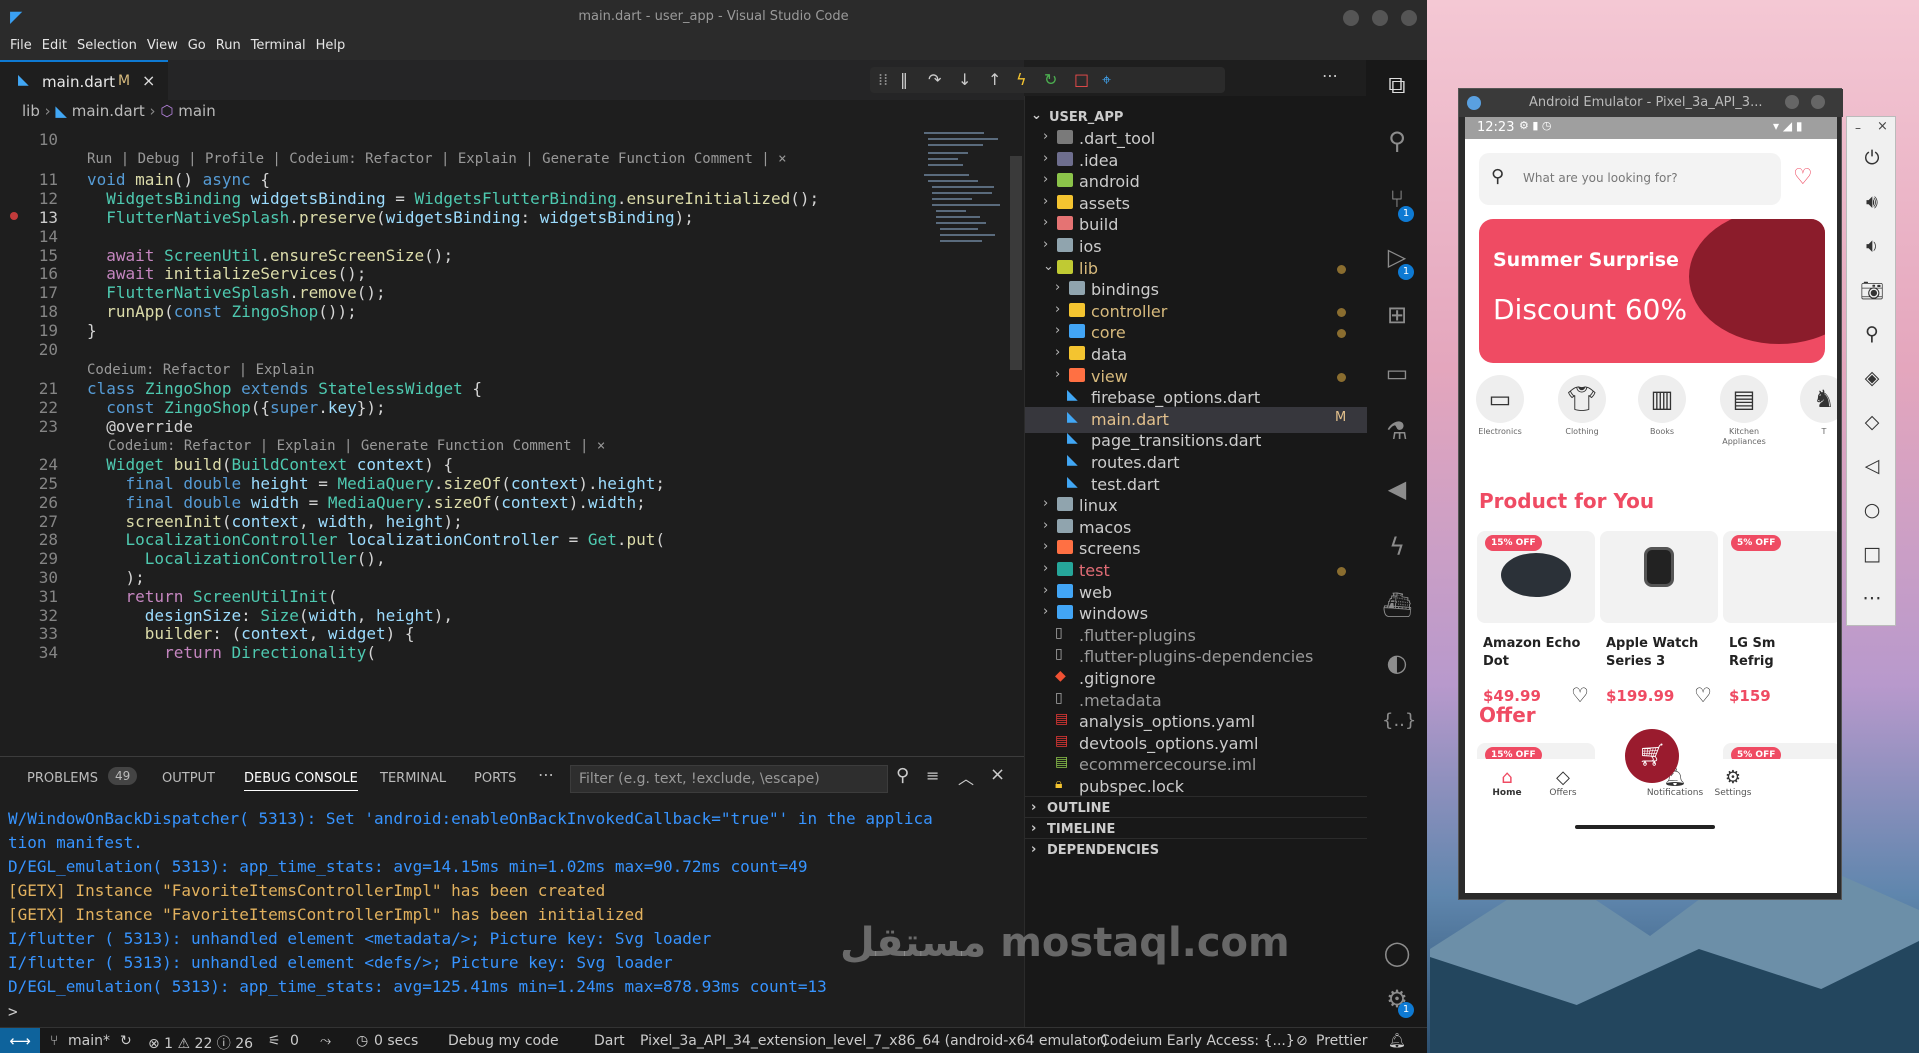 The height and width of the screenshot is (1053, 1919). I want to click on remote-indicator-icon: ⟷, so click(20, 1040).